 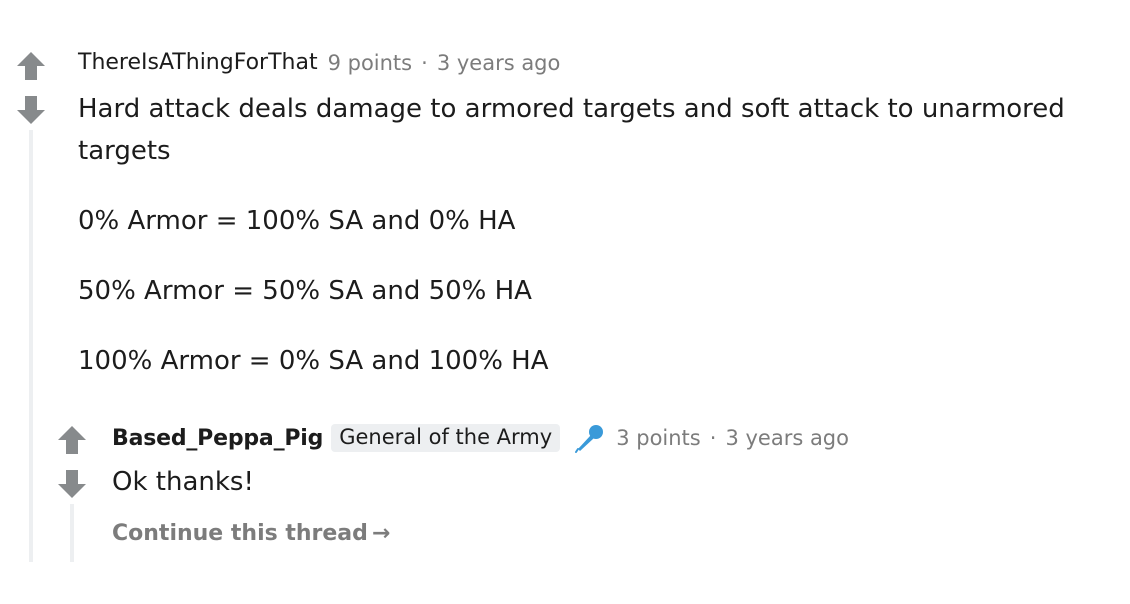 What do you see at coordinates (499, 63) in the screenshot?
I see `comment-age: 3 years ago` at bounding box center [499, 63].